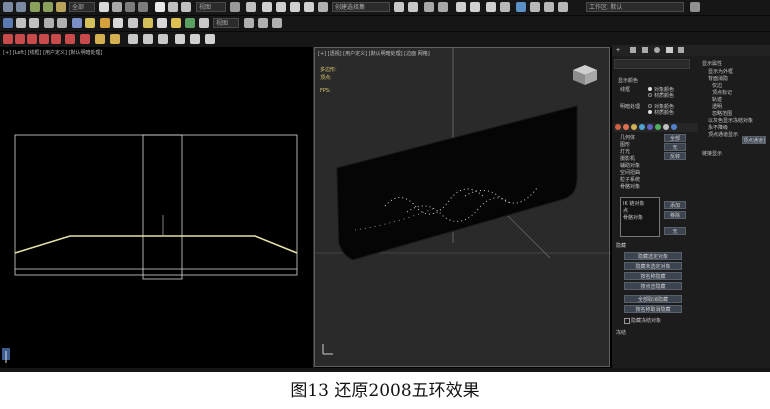 The width and height of the screenshot is (770, 409). Describe the element at coordinates (669, 50) in the screenshot. I see `display-tab-icon` at that location.